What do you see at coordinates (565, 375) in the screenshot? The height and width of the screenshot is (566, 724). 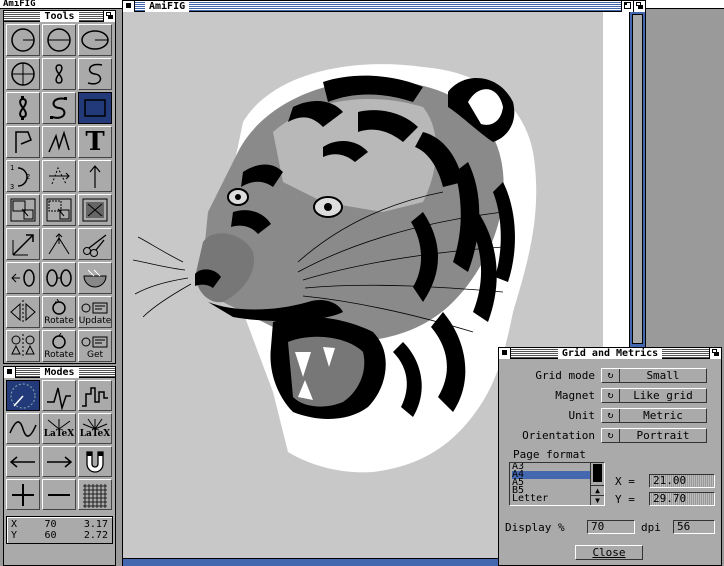 I see `grid-mode-label: Grid mode` at bounding box center [565, 375].